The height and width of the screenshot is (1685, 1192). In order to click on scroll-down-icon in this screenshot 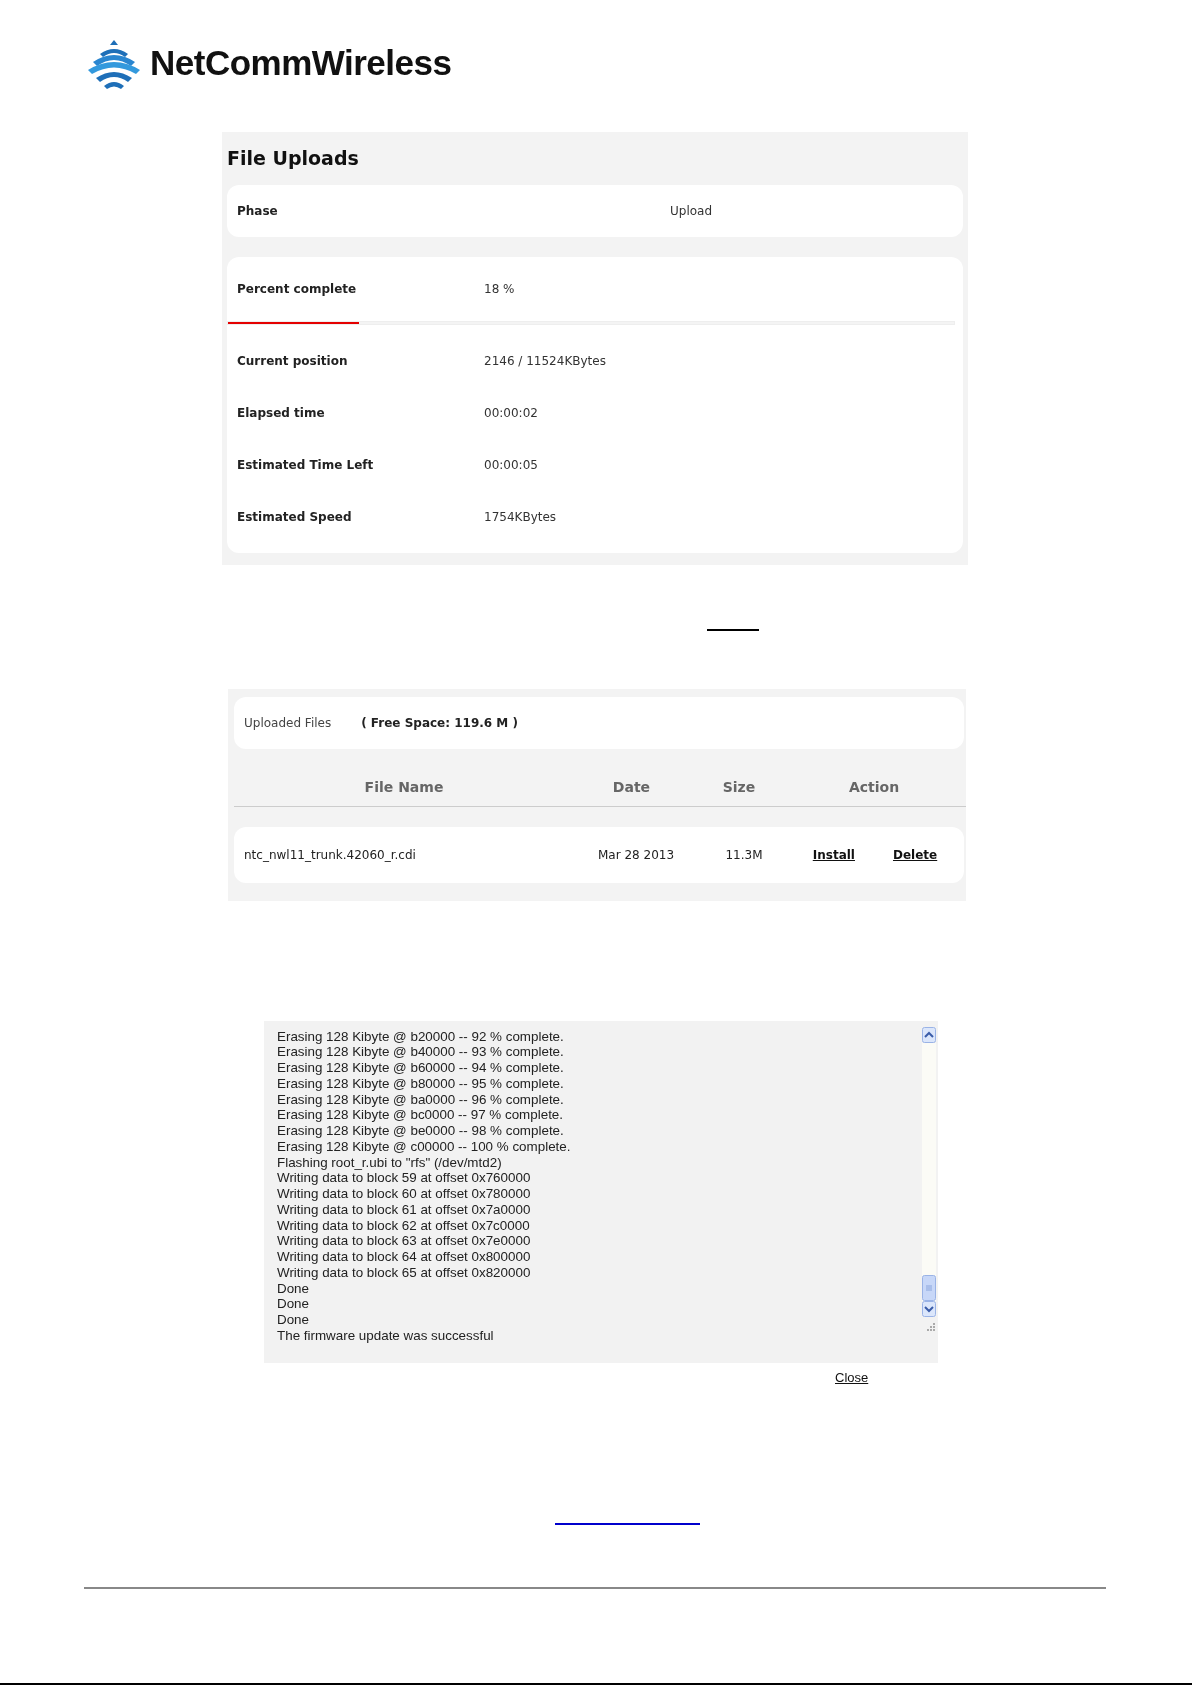, I will do `click(929, 1308)`.